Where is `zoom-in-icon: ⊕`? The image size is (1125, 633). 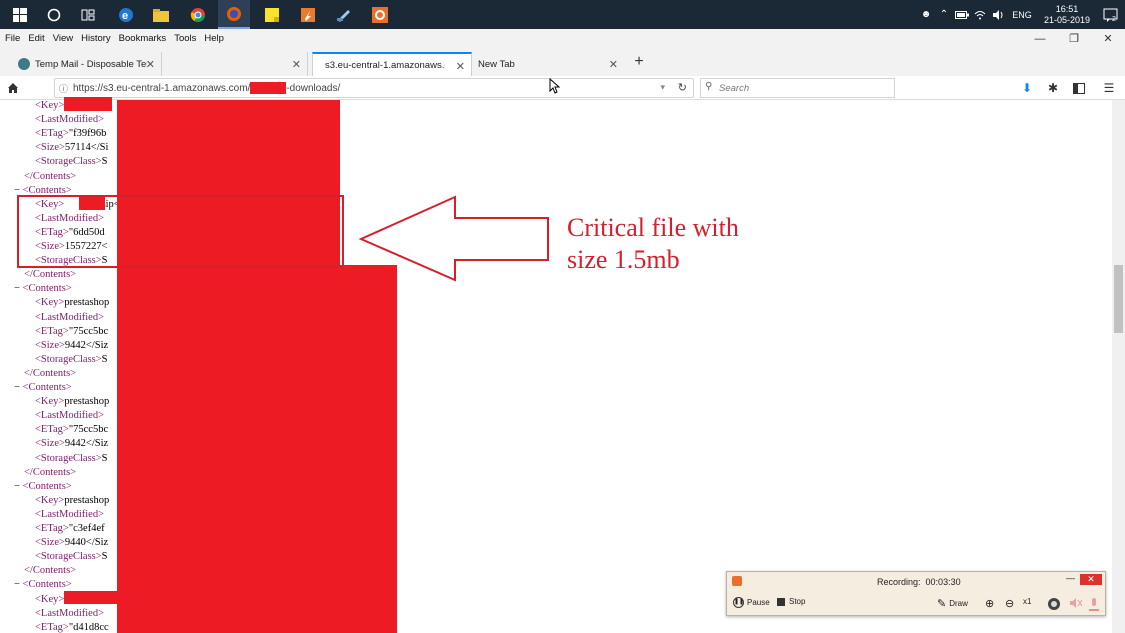 zoom-in-icon: ⊕ is located at coordinates (989, 603).